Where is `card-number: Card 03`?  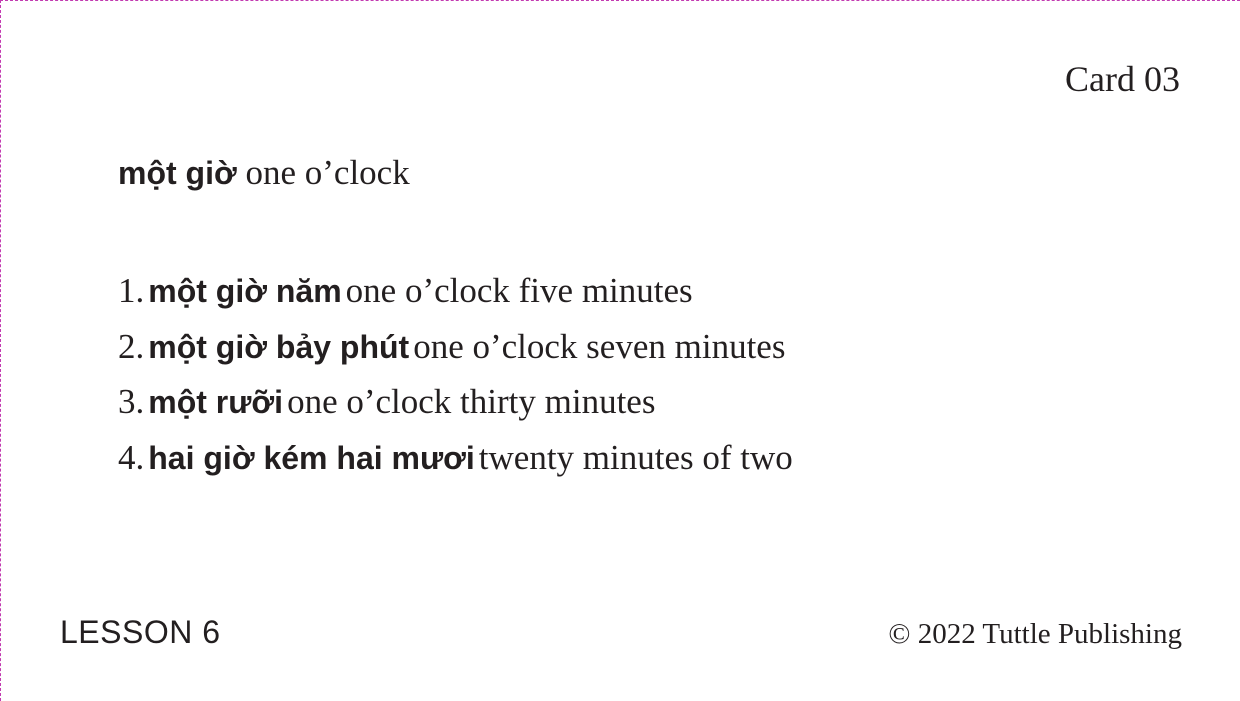 card-number: Card 03 is located at coordinates (1122, 79).